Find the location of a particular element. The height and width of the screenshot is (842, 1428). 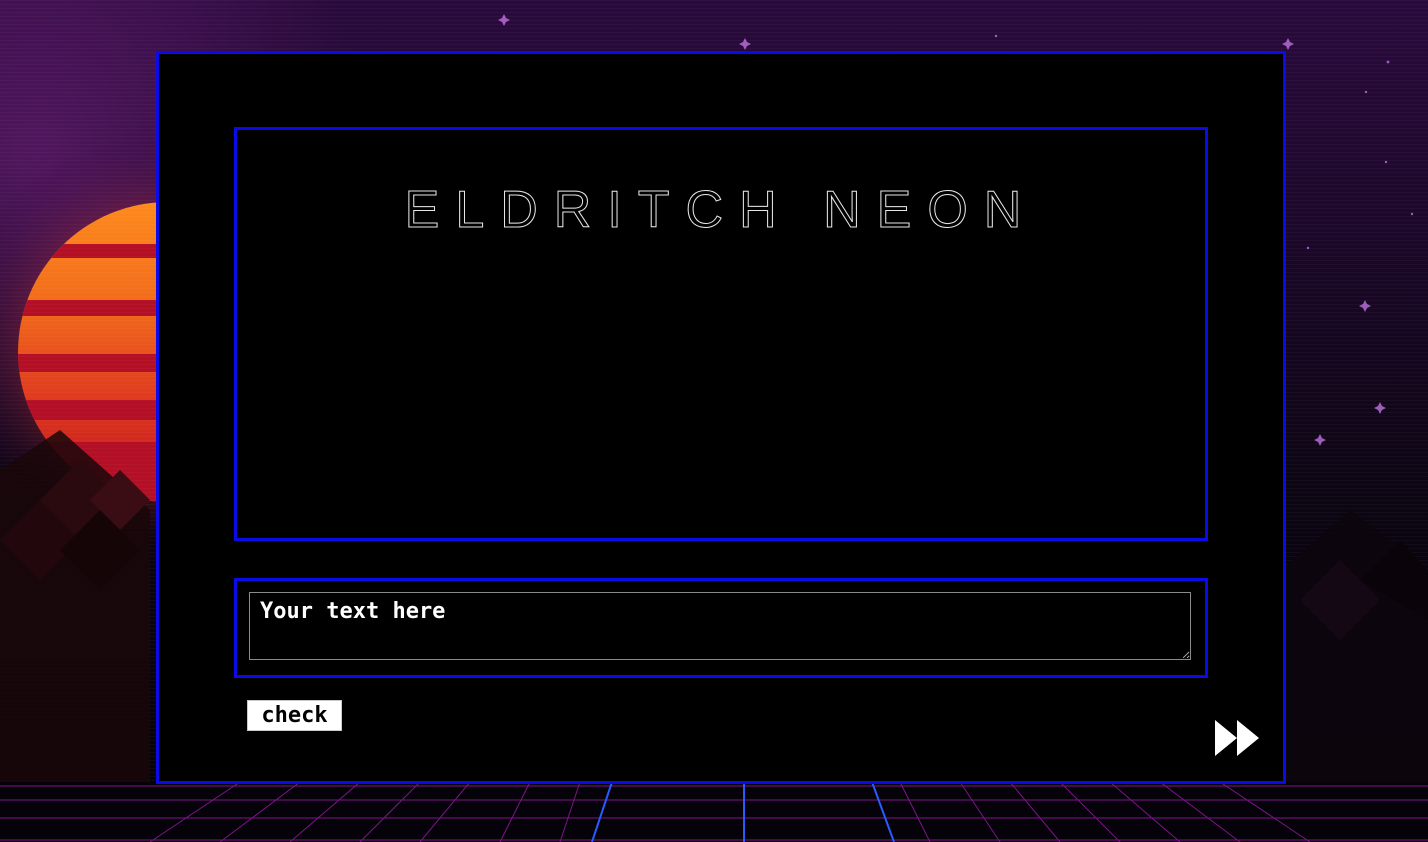

fast-forward-icon is located at coordinates (1237, 738).